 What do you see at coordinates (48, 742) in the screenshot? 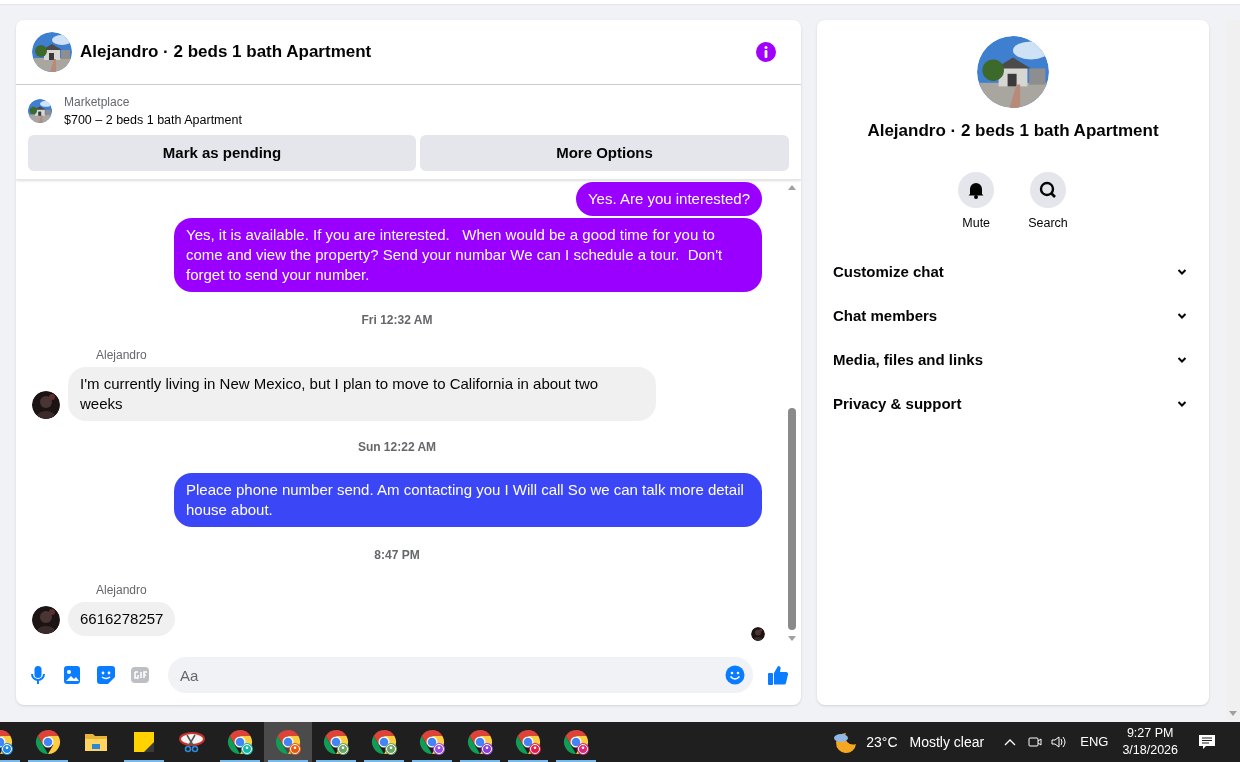
I see `browser-icon` at bounding box center [48, 742].